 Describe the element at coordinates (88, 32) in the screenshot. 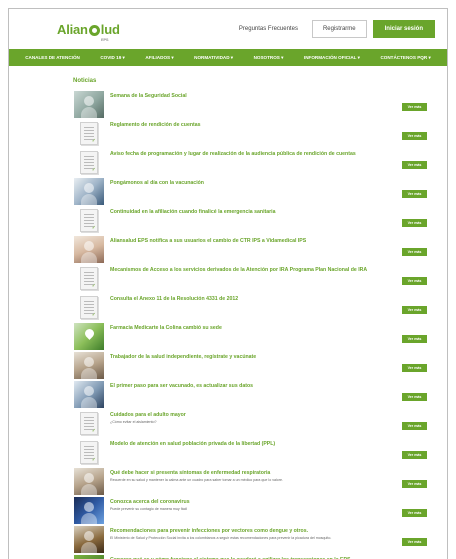

I see `site-logo: Alian lud EPS` at that location.